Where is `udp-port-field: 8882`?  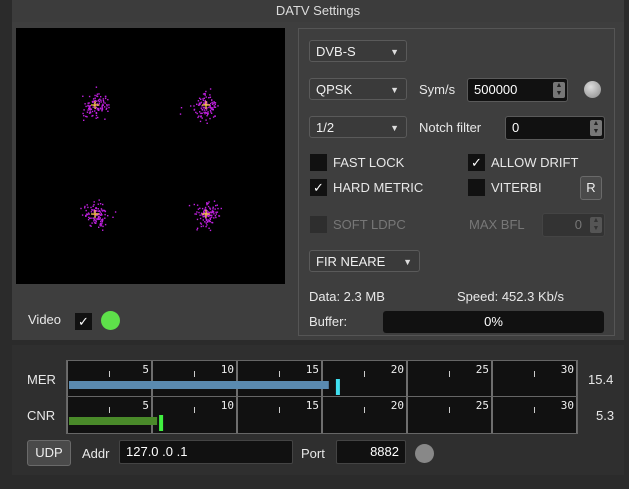 udp-port-field: 8882 is located at coordinates (371, 452).